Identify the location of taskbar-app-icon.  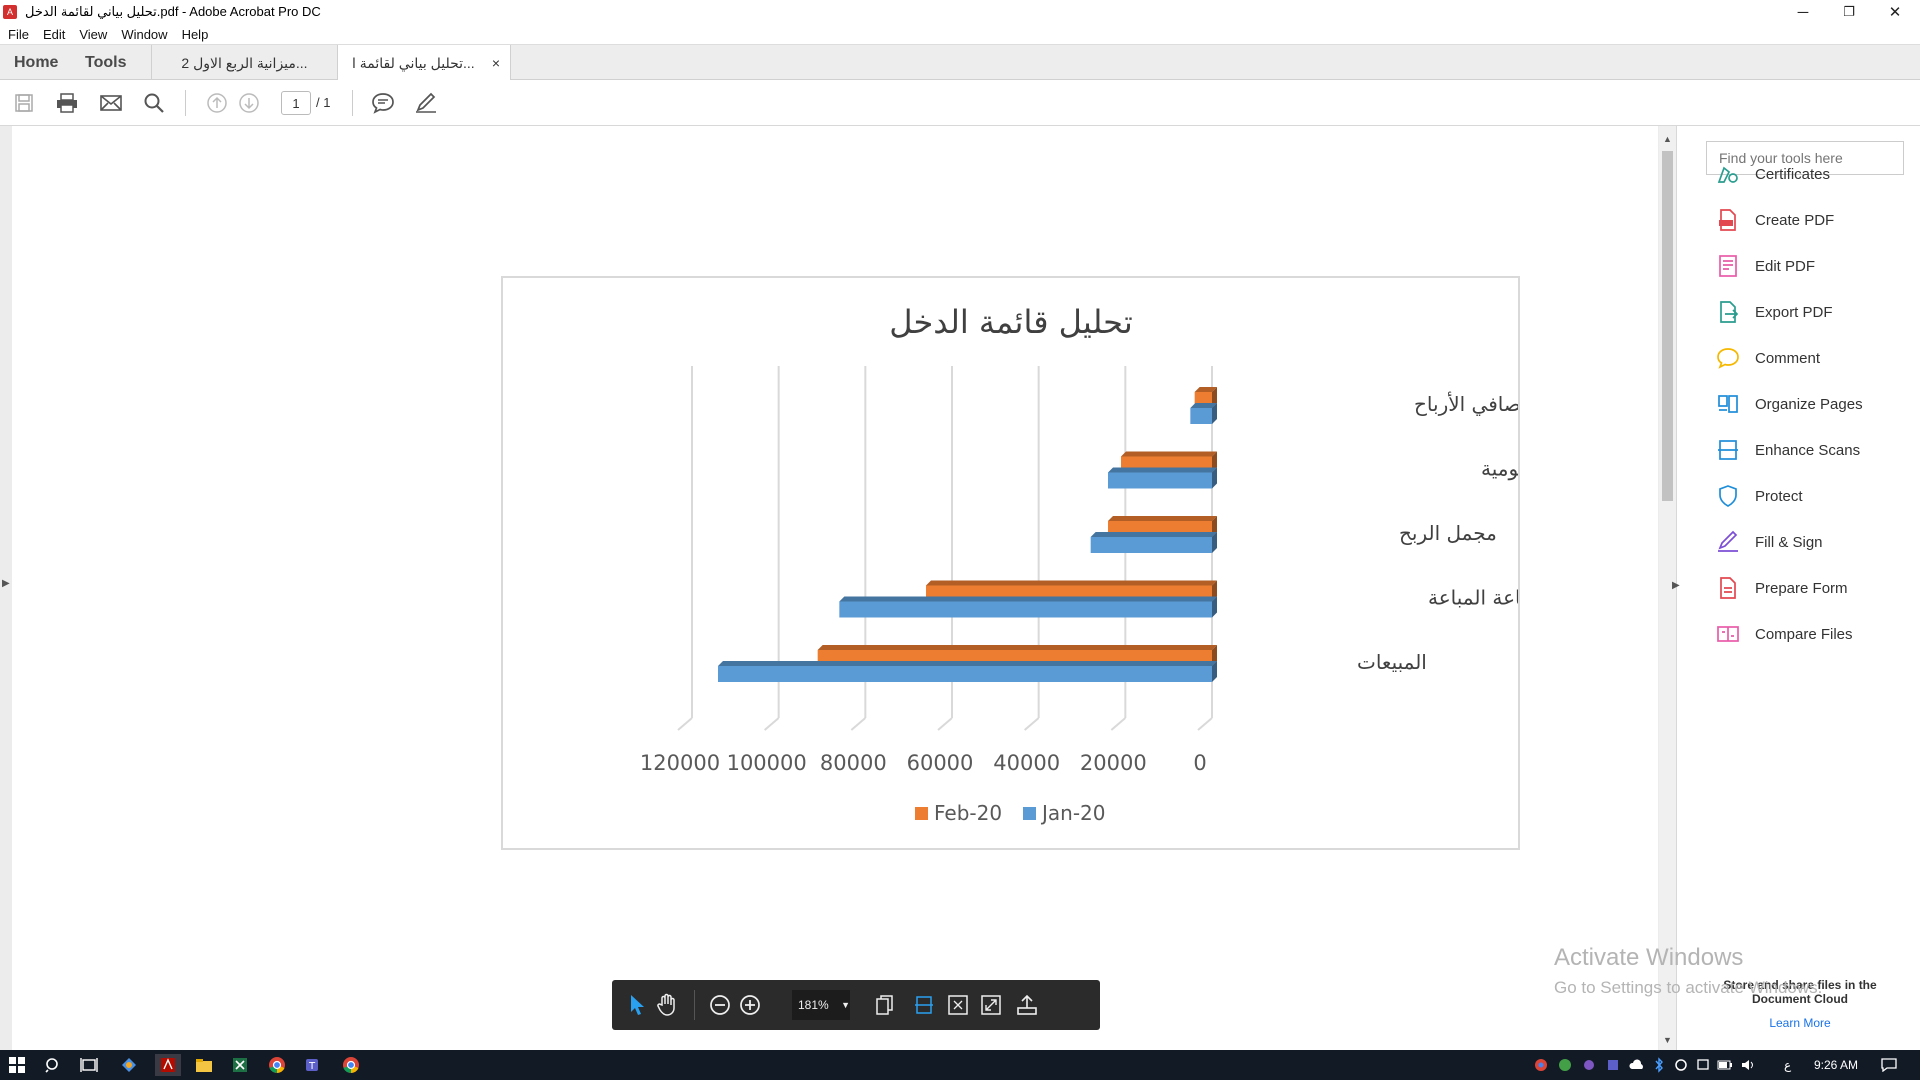
(129, 1065).